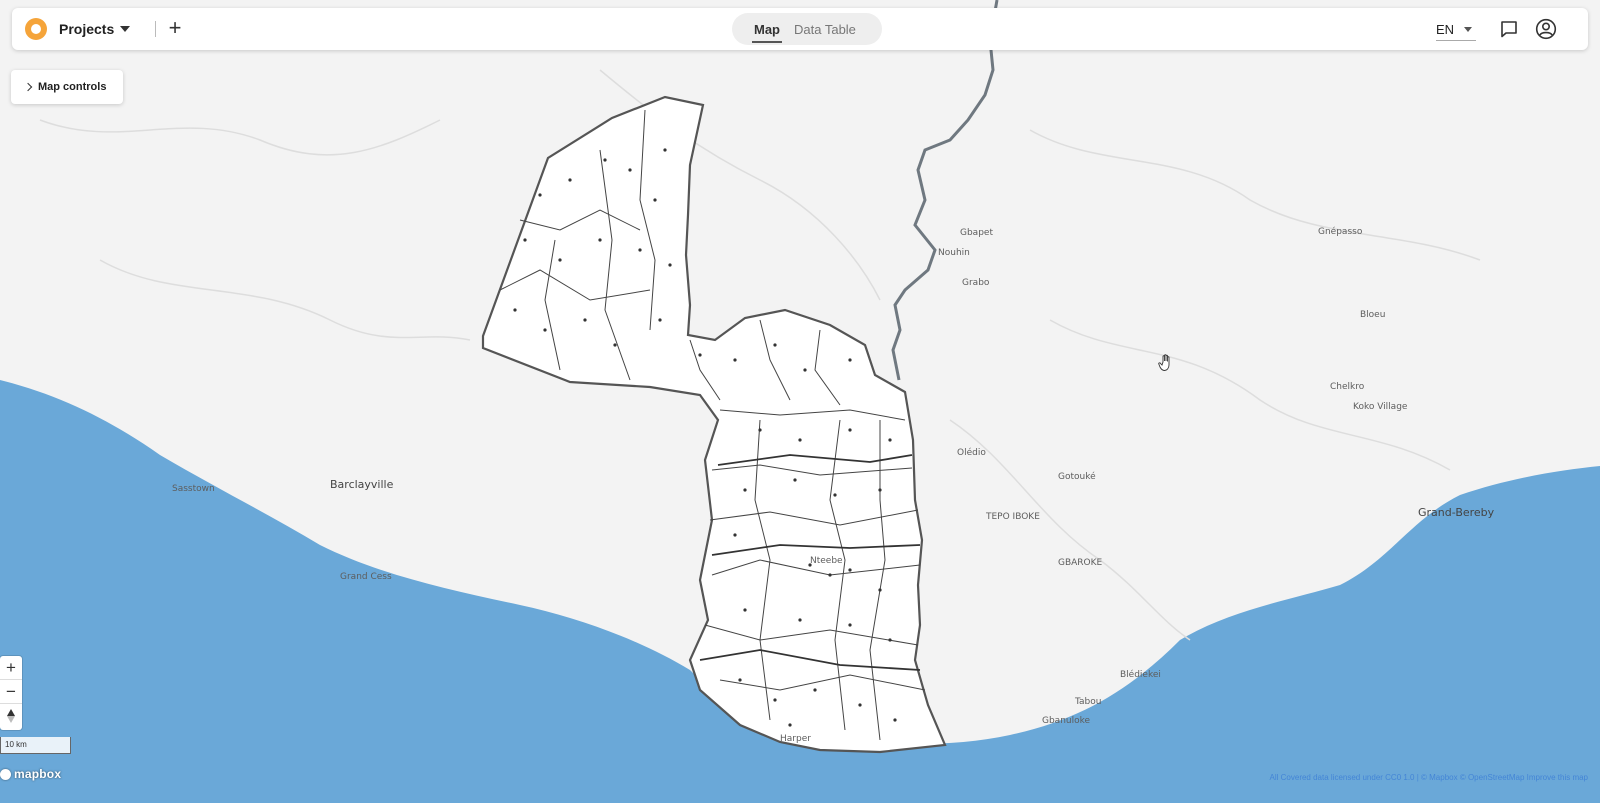 The height and width of the screenshot is (803, 1600). Describe the element at coordinates (1080, 563) in the screenshot. I see `place-label: GBAROKE` at that location.